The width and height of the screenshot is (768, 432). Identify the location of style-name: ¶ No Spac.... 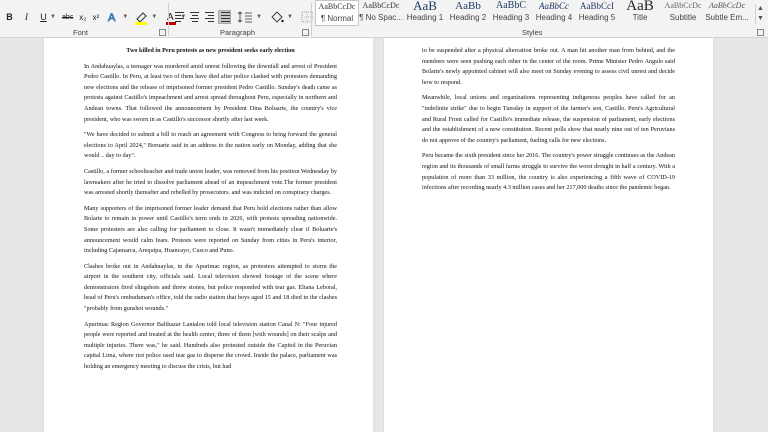
(381, 17).